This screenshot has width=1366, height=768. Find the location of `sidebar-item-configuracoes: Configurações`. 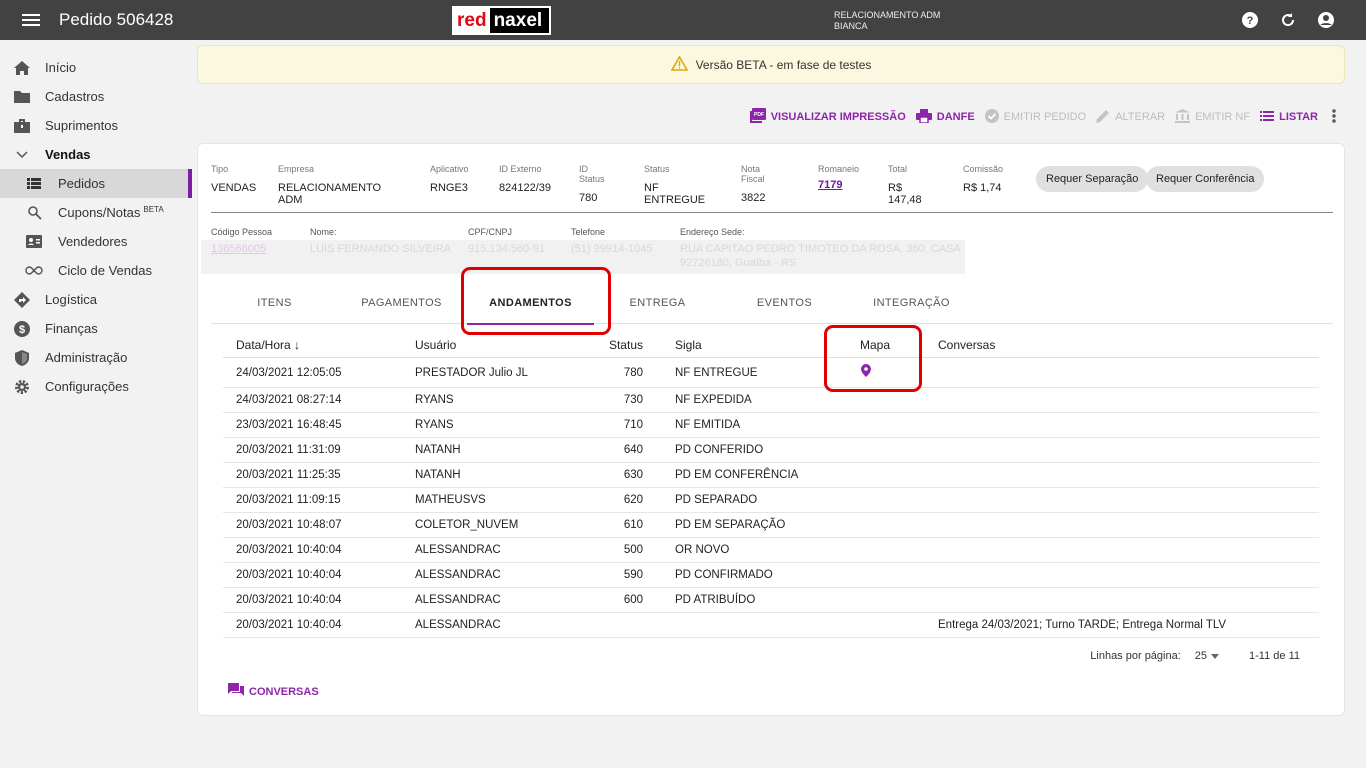

sidebar-item-configuracoes: Configurações is located at coordinates (96, 386).